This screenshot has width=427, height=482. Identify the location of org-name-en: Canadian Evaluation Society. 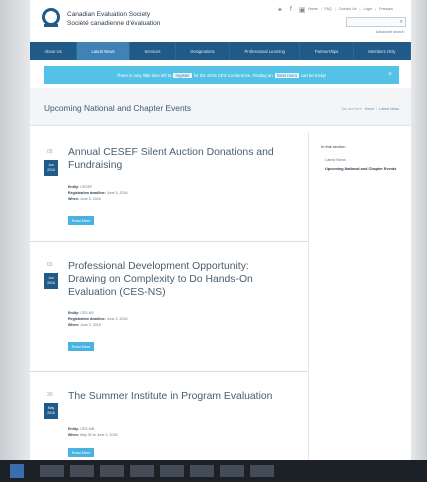
(109, 14).